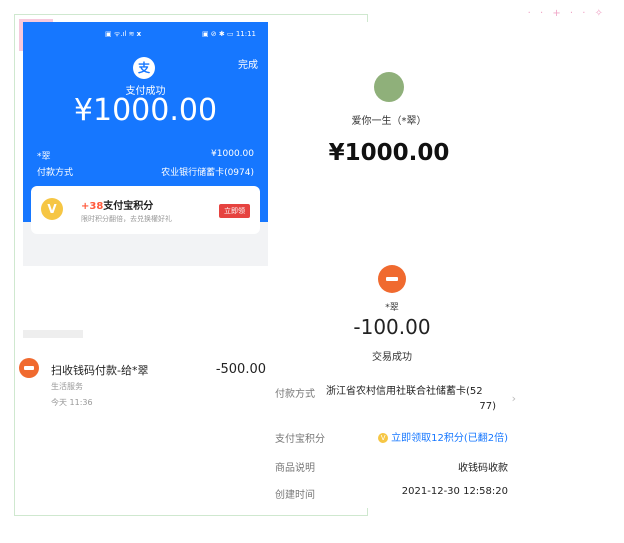 The width and height of the screenshot is (624, 543). I want to click on detail-amount: -100.00, so click(392, 327).